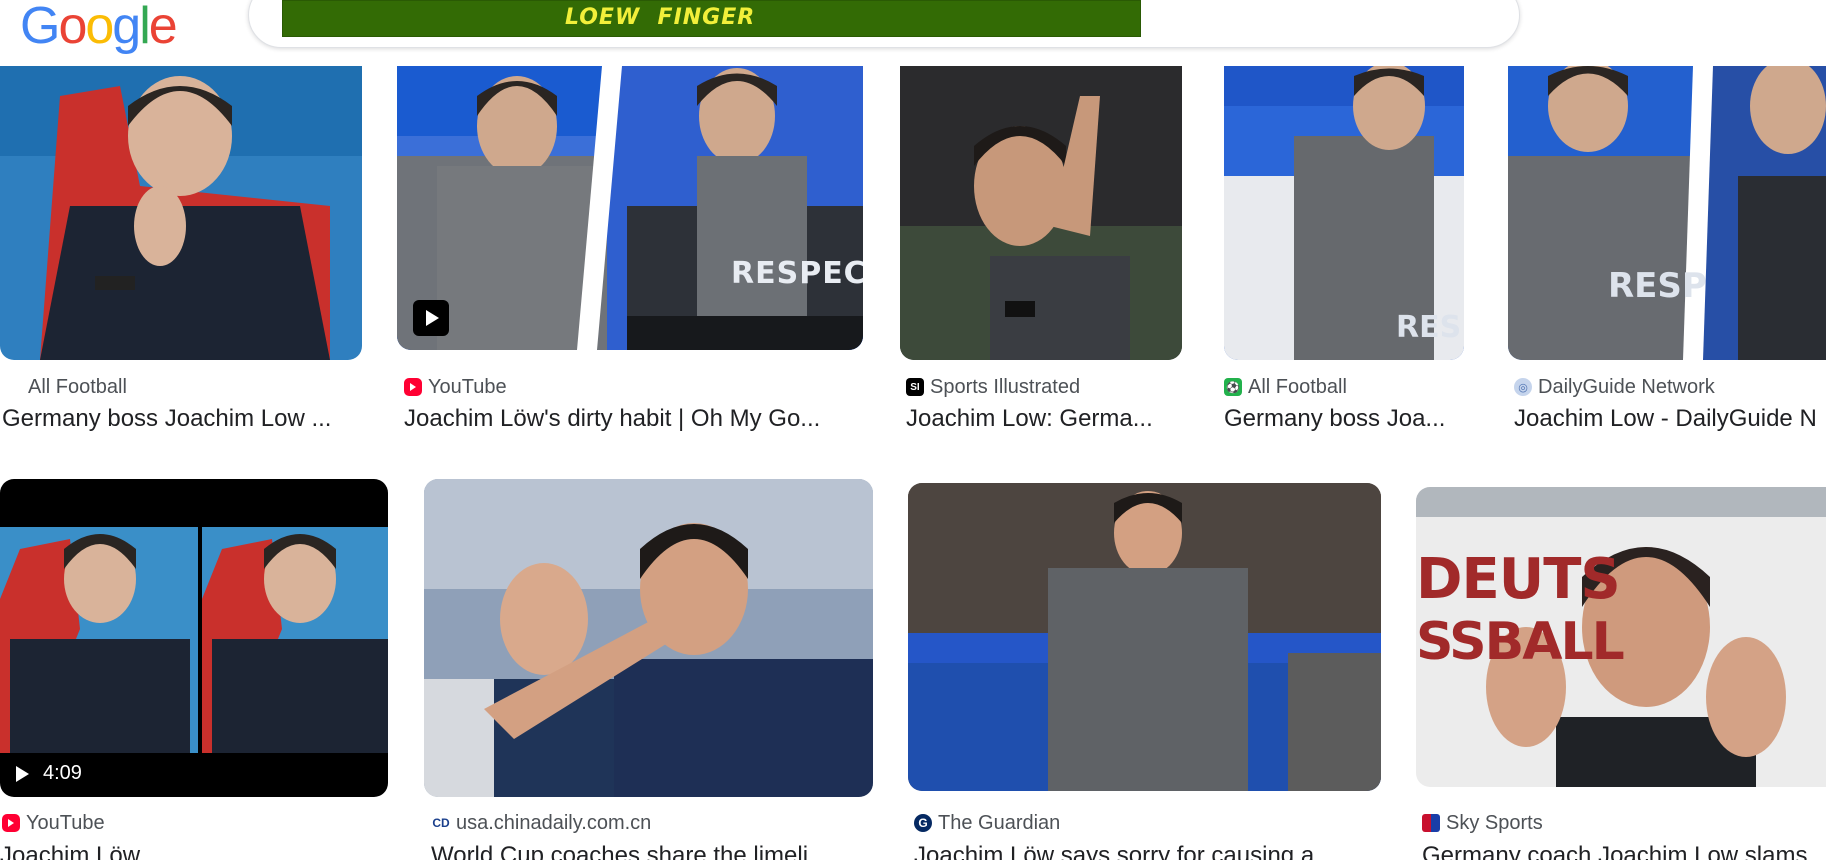 Image resolution: width=1826 pixels, height=860 pixels. I want to click on result-image-6: 4:09, so click(194, 638).